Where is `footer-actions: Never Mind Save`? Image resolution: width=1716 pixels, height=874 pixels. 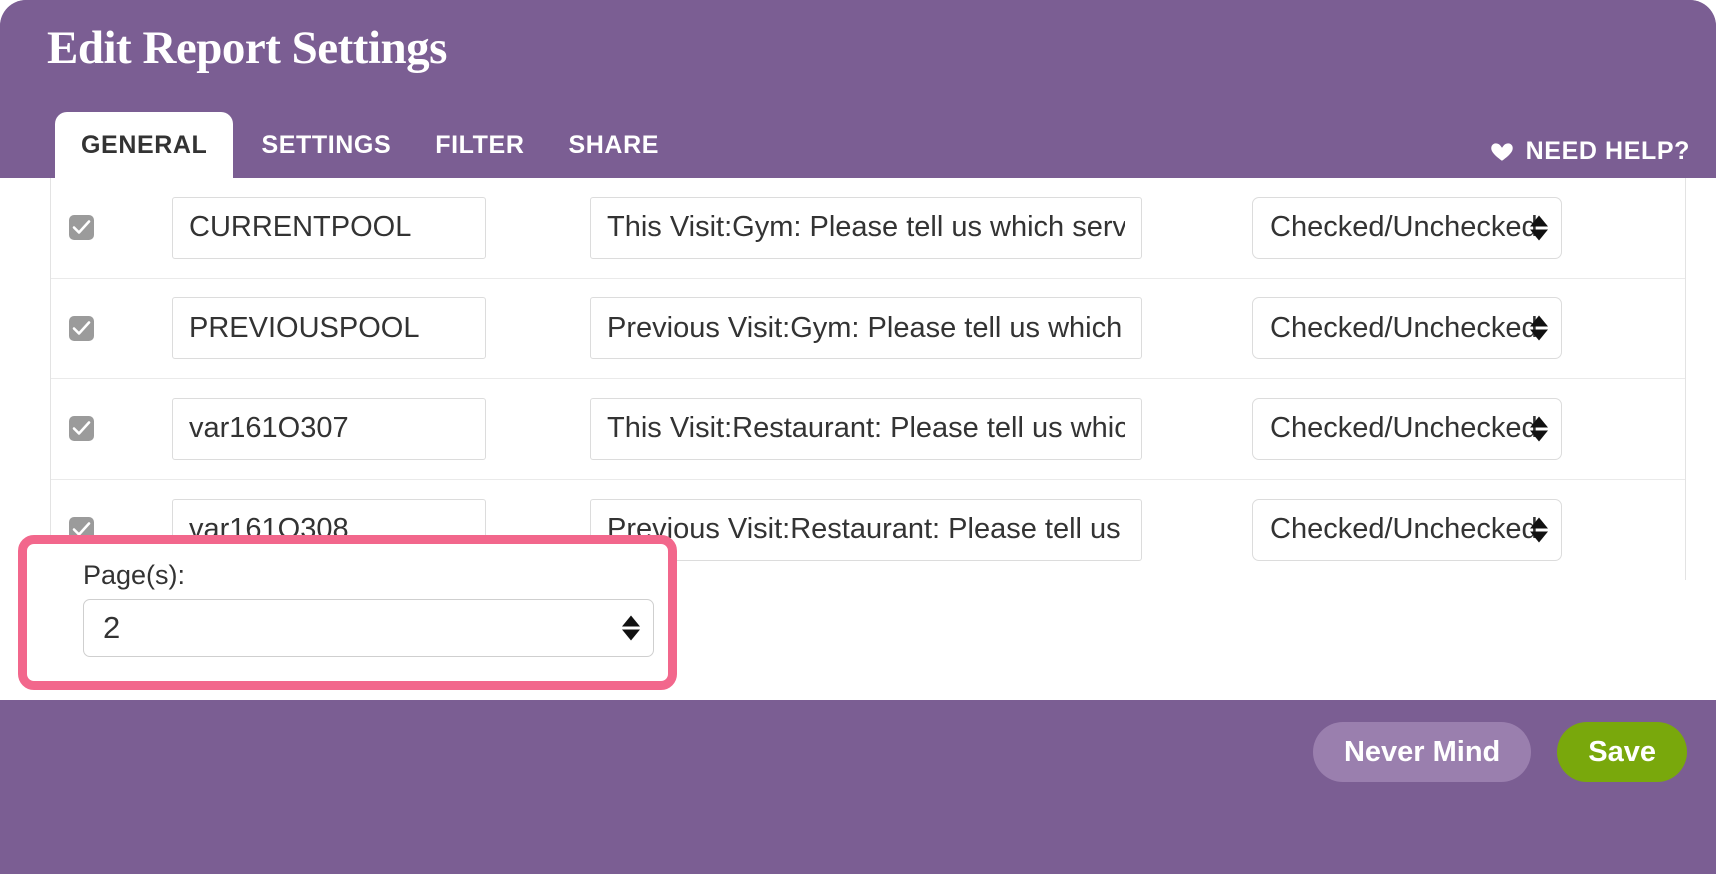 footer-actions: Never Mind Save is located at coordinates (1499, 752).